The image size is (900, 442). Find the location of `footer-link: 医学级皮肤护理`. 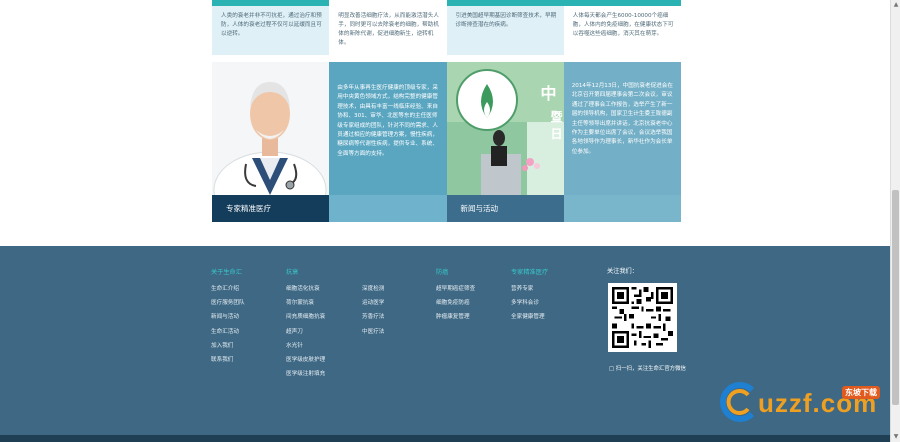

footer-link: 医学级皮肤护理 is located at coordinates (305, 360).